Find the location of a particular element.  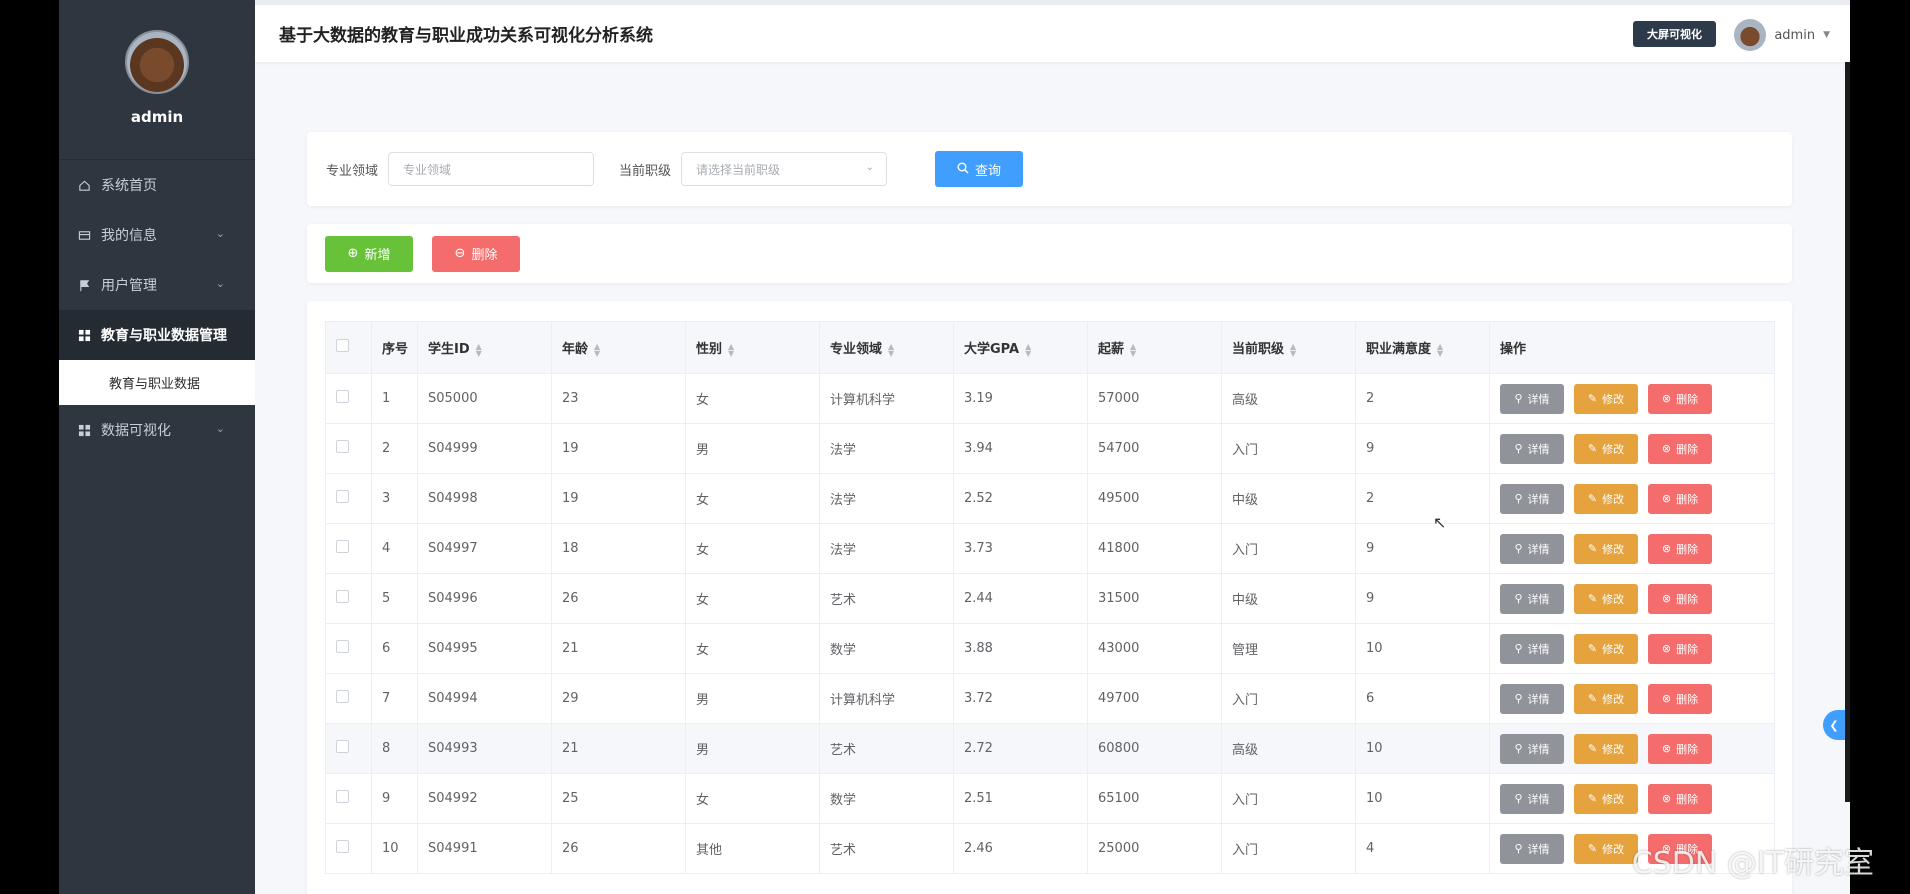

table-row: 5 S04996 26 女艺术 2.44 31500 中级 9 ⚲ 详情 ✎ 修改 ⊗ 删除 is located at coordinates (1050, 598).